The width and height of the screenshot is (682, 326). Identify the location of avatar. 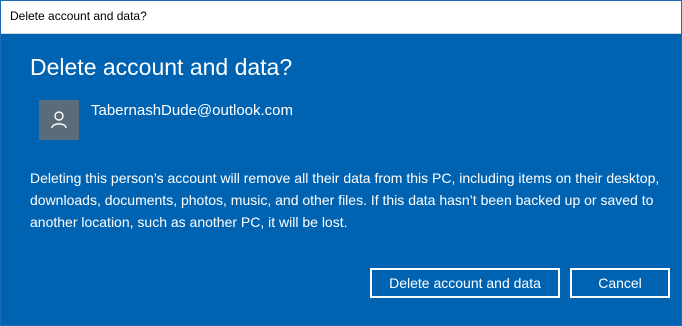
(59, 120).